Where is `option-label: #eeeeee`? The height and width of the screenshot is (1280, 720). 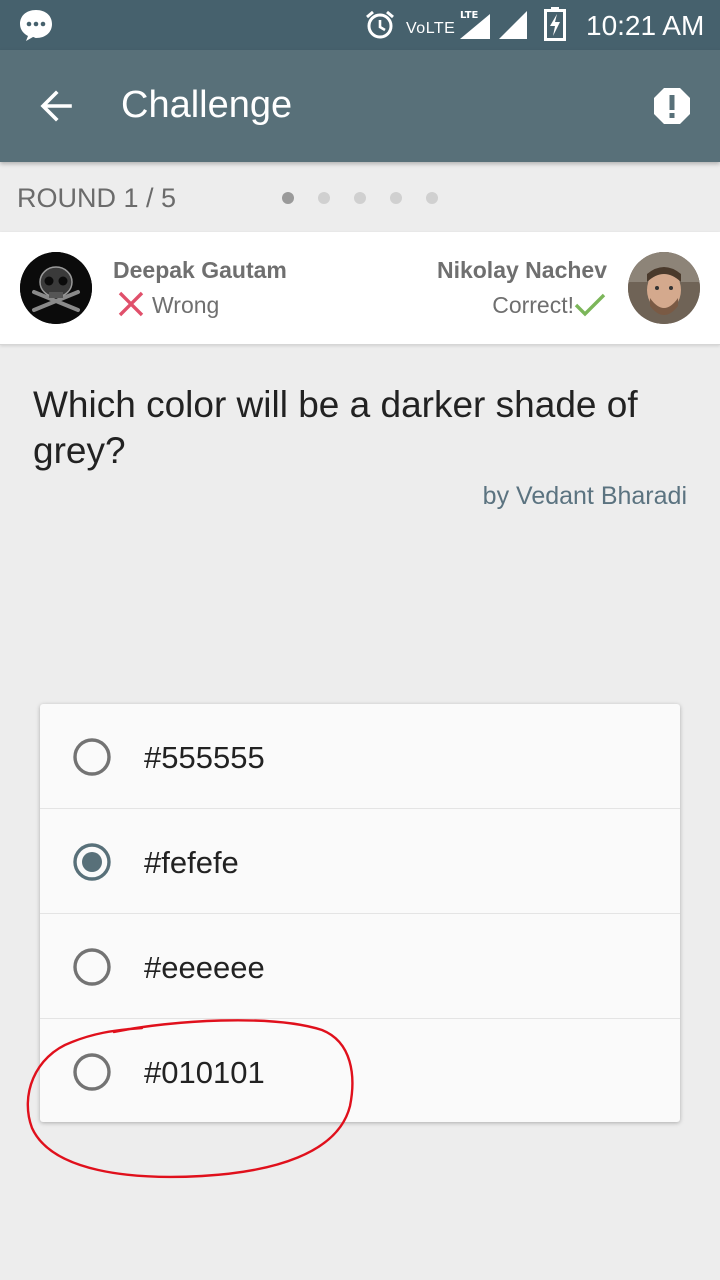
option-label: #eeeeee is located at coordinates (204, 967).